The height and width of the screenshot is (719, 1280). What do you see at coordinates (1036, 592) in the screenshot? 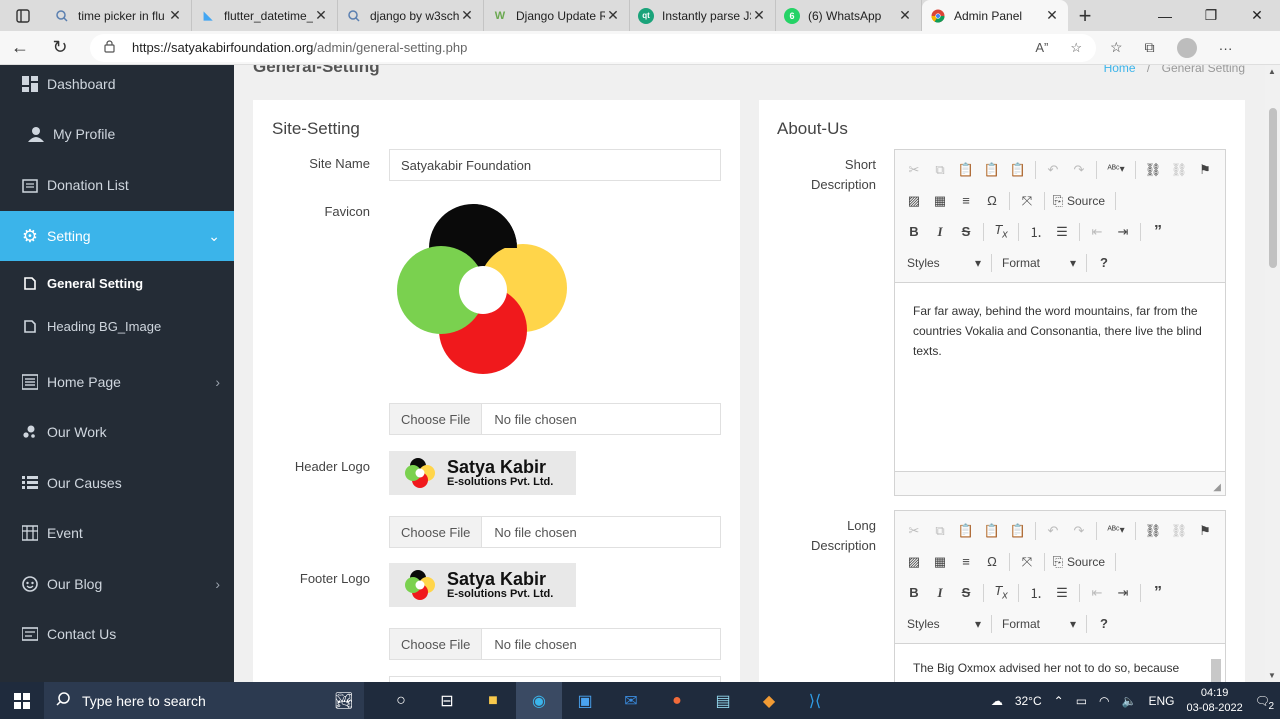
I see `numbered-list-icon: ⒈` at bounding box center [1036, 592].